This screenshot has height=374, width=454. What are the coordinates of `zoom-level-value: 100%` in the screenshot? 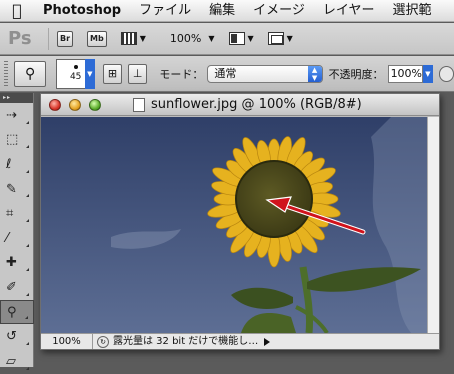 It's located at (185, 38).